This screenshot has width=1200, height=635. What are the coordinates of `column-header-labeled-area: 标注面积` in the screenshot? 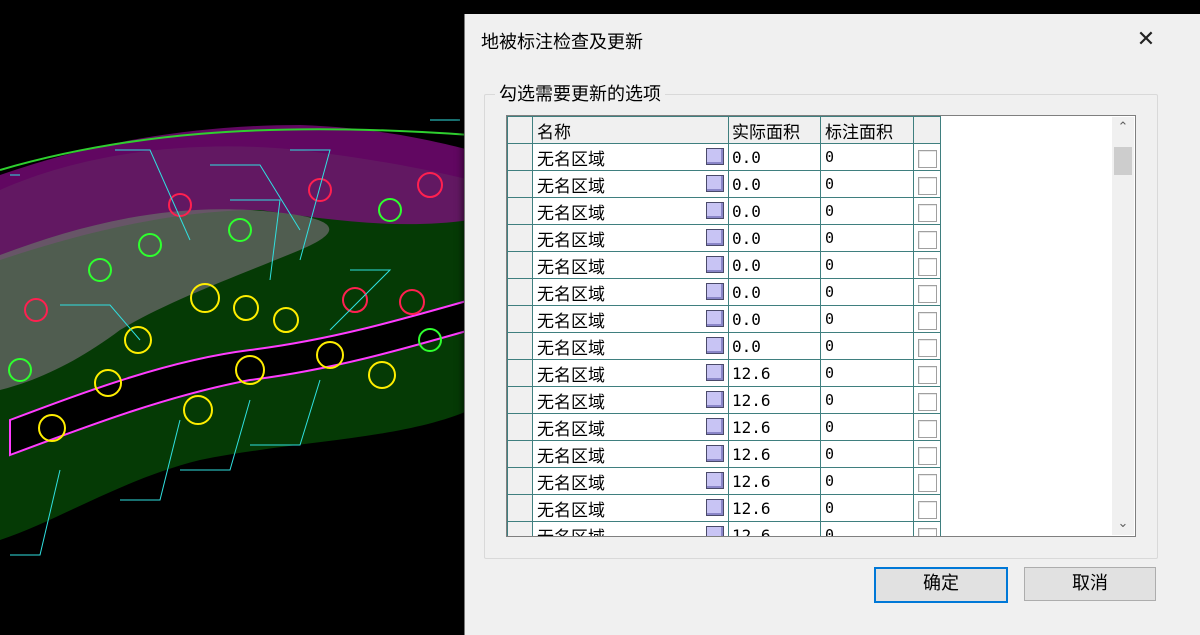 It's located at (867, 130).